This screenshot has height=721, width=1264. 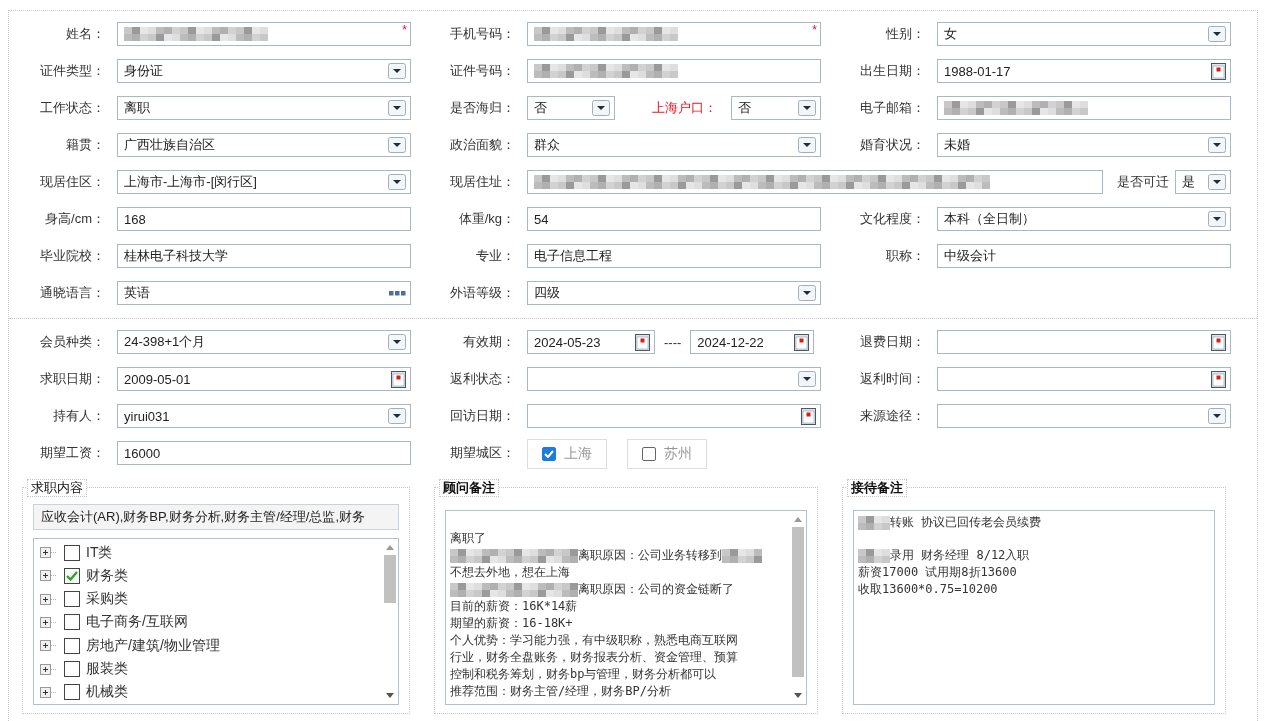 I want to click on date-field: 2024-12-22, so click(x=752, y=342).